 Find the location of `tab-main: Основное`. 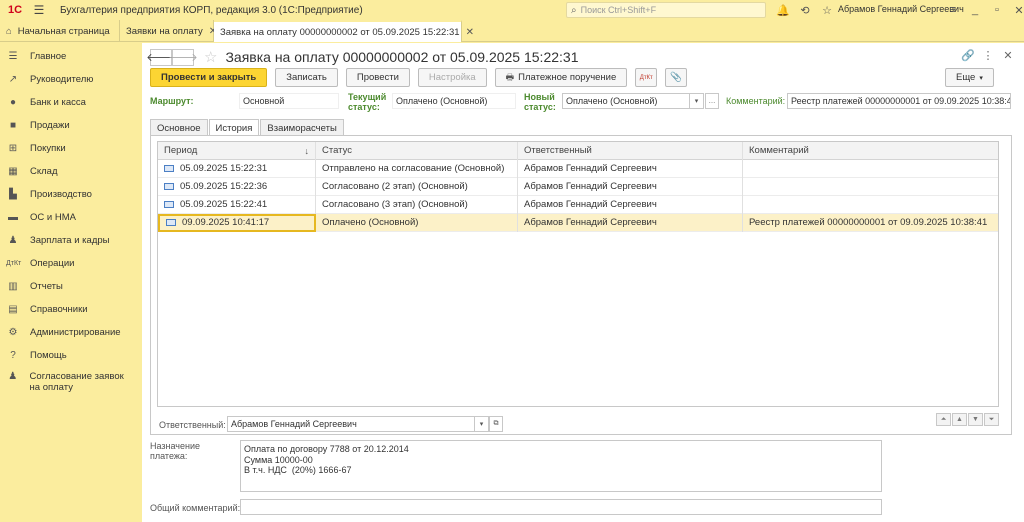

tab-main: Основное is located at coordinates (179, 127).